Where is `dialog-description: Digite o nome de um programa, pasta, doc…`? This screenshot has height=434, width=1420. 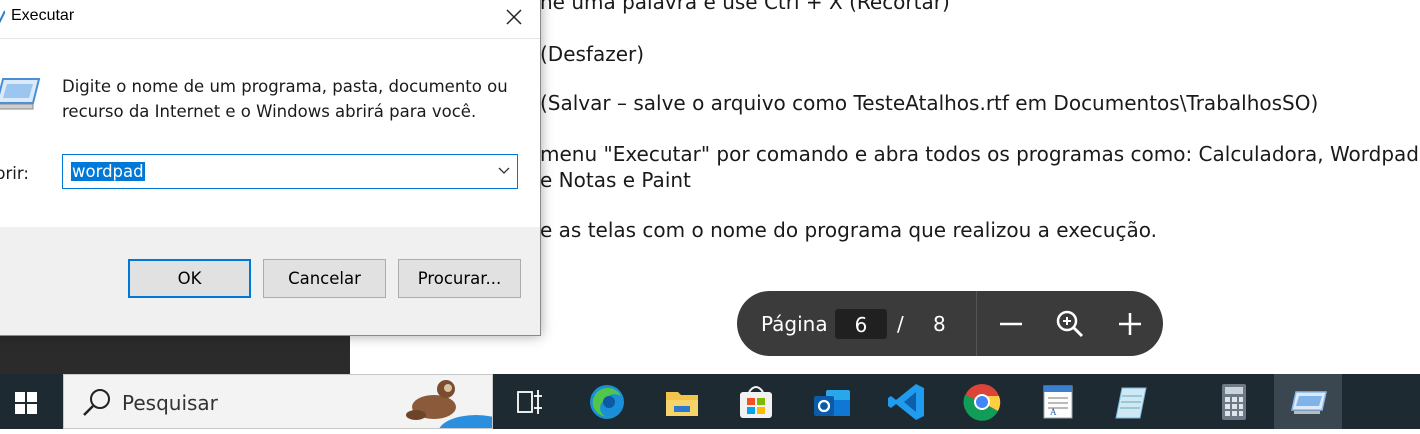
dialog-description: Digite o nome de um programa, pasta, doc… is located at coordinates (285, 99).